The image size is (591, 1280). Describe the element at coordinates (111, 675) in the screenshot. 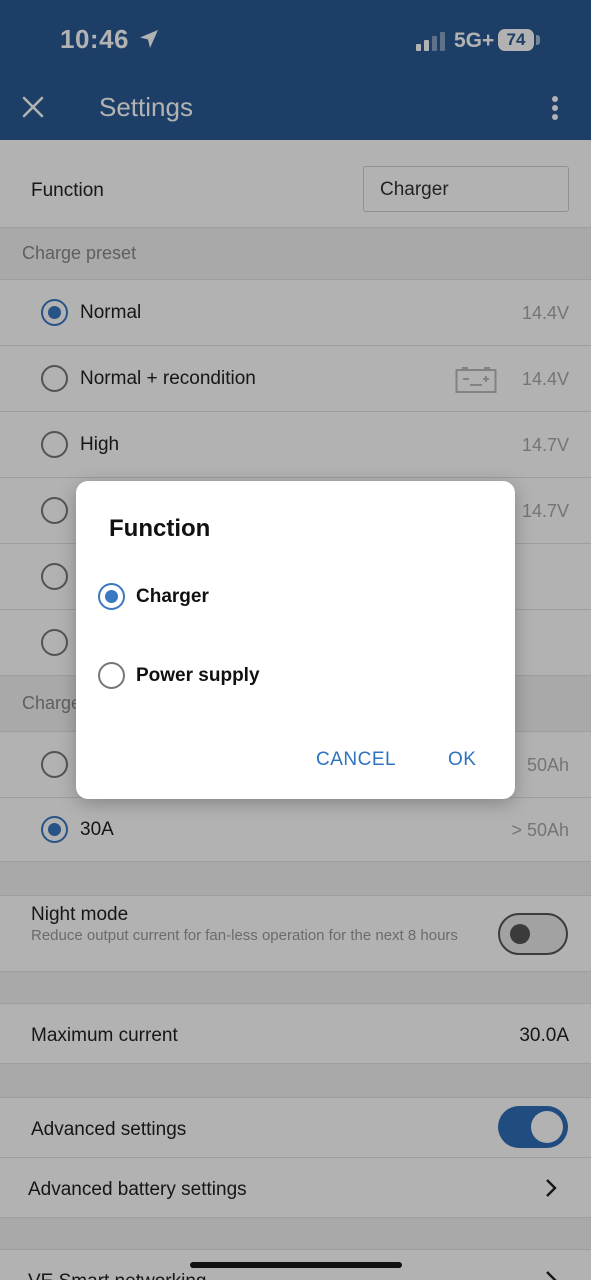

I see `radio-unselected-icon` at that location.